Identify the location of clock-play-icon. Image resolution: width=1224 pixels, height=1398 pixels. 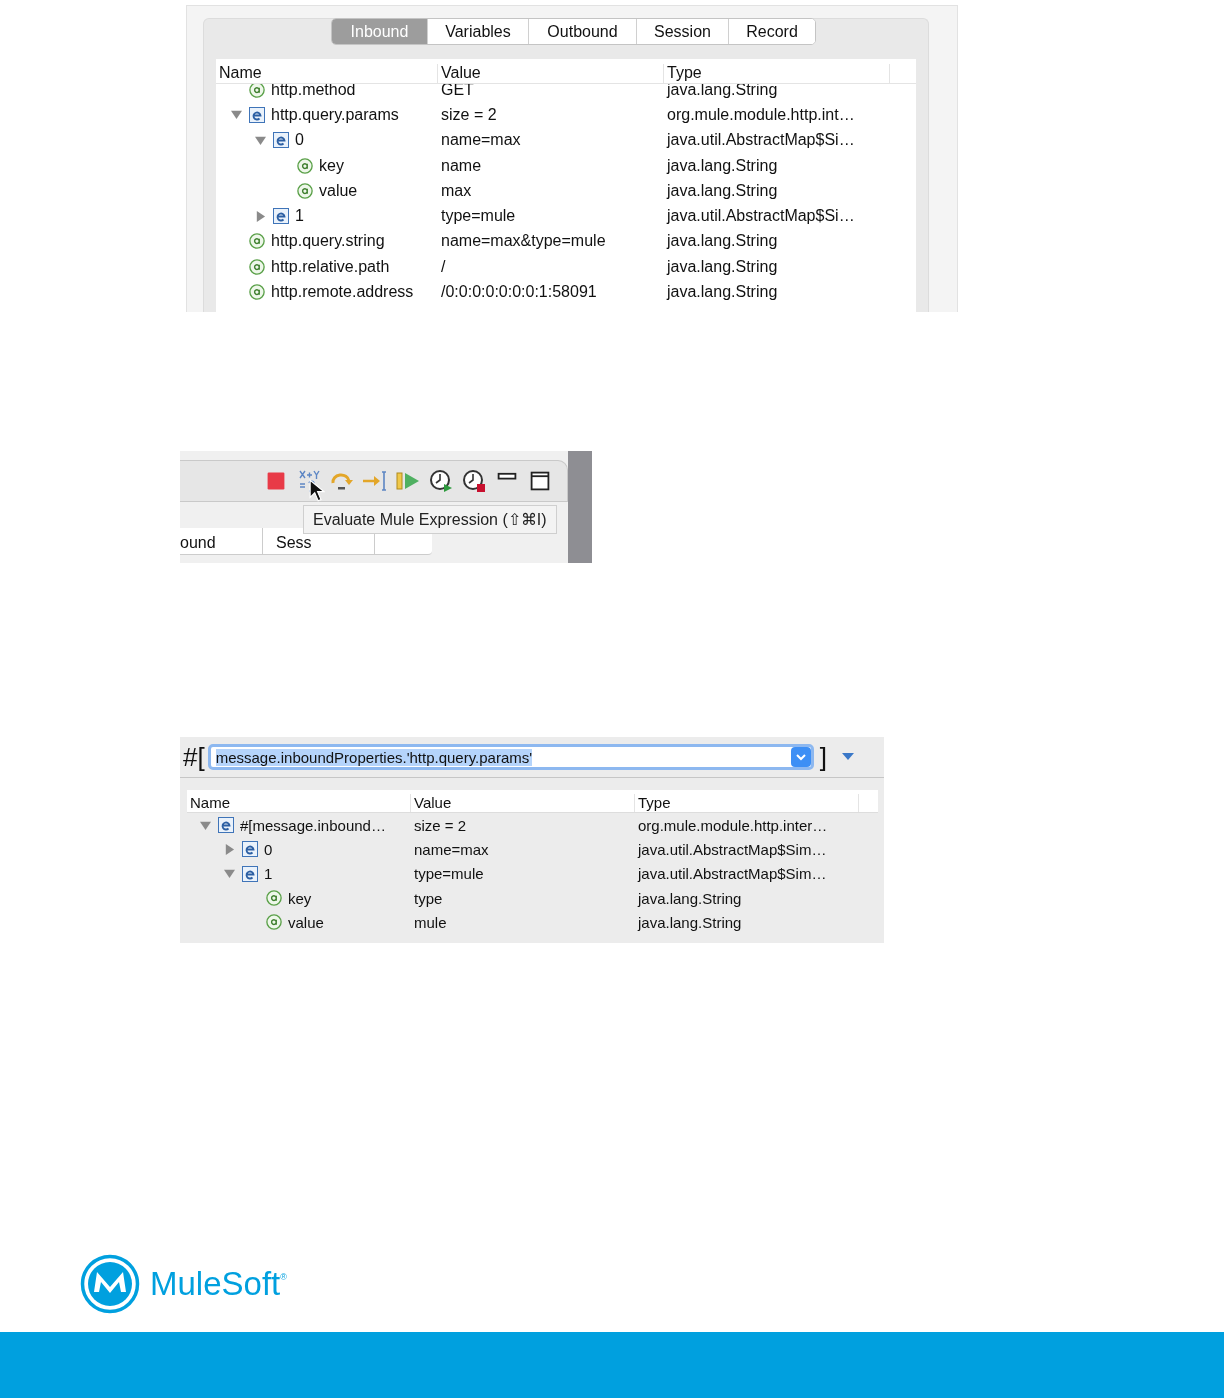
(441, 481).